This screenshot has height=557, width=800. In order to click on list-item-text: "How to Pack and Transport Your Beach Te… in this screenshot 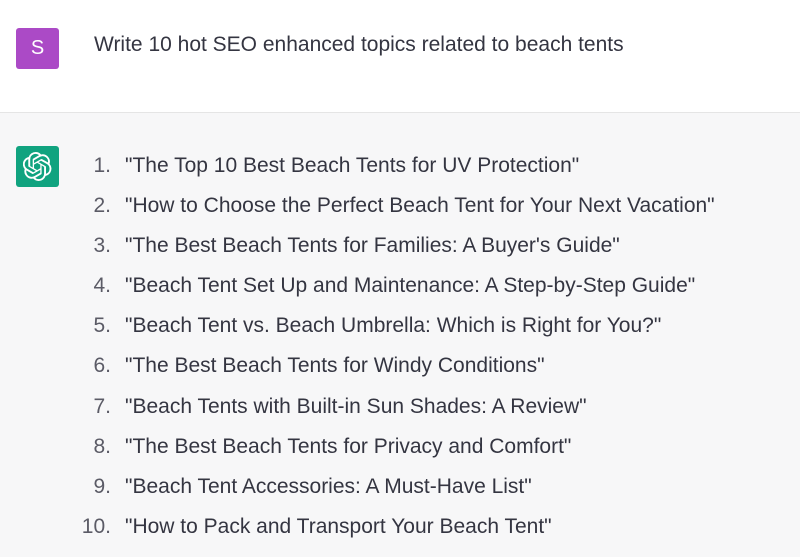, I will do `click(338, 526)`.